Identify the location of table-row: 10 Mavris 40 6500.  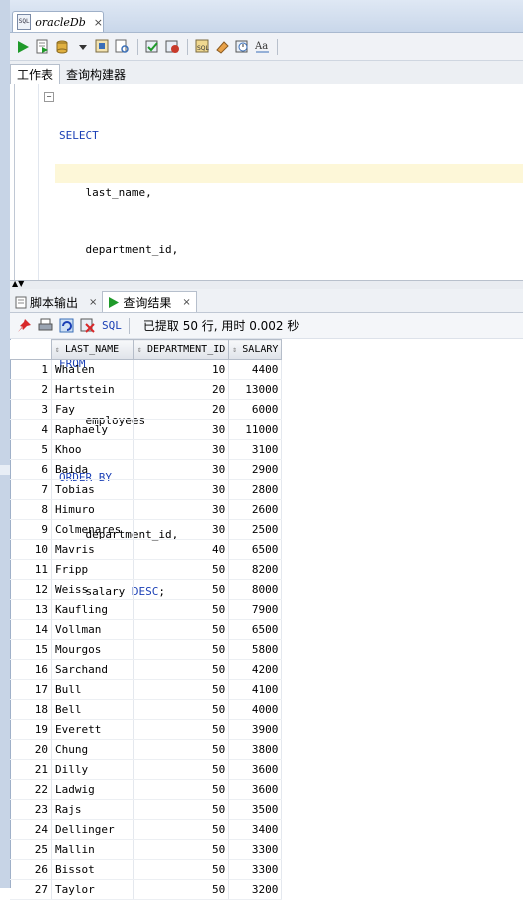
(146, 549).